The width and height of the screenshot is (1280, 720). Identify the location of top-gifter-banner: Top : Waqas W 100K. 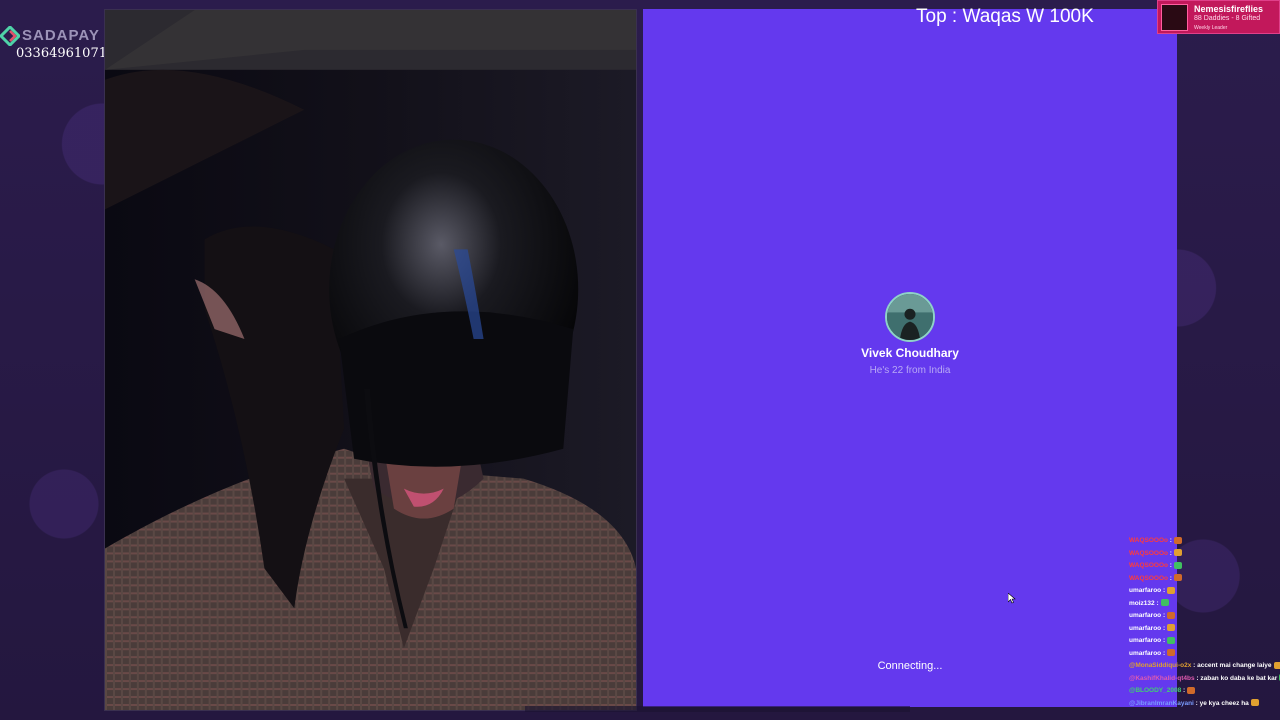
(1005, 16).